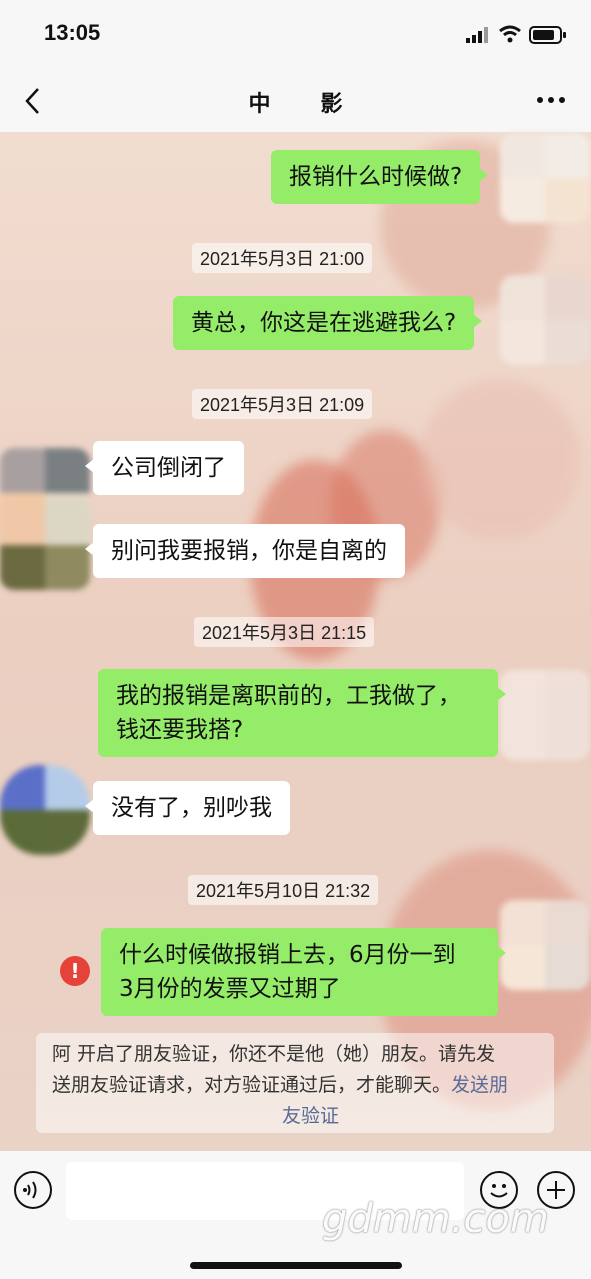 The image size is (591, 1279). I want to click on timestamp: 2021年5月10日 21:32, so click(283, 890).